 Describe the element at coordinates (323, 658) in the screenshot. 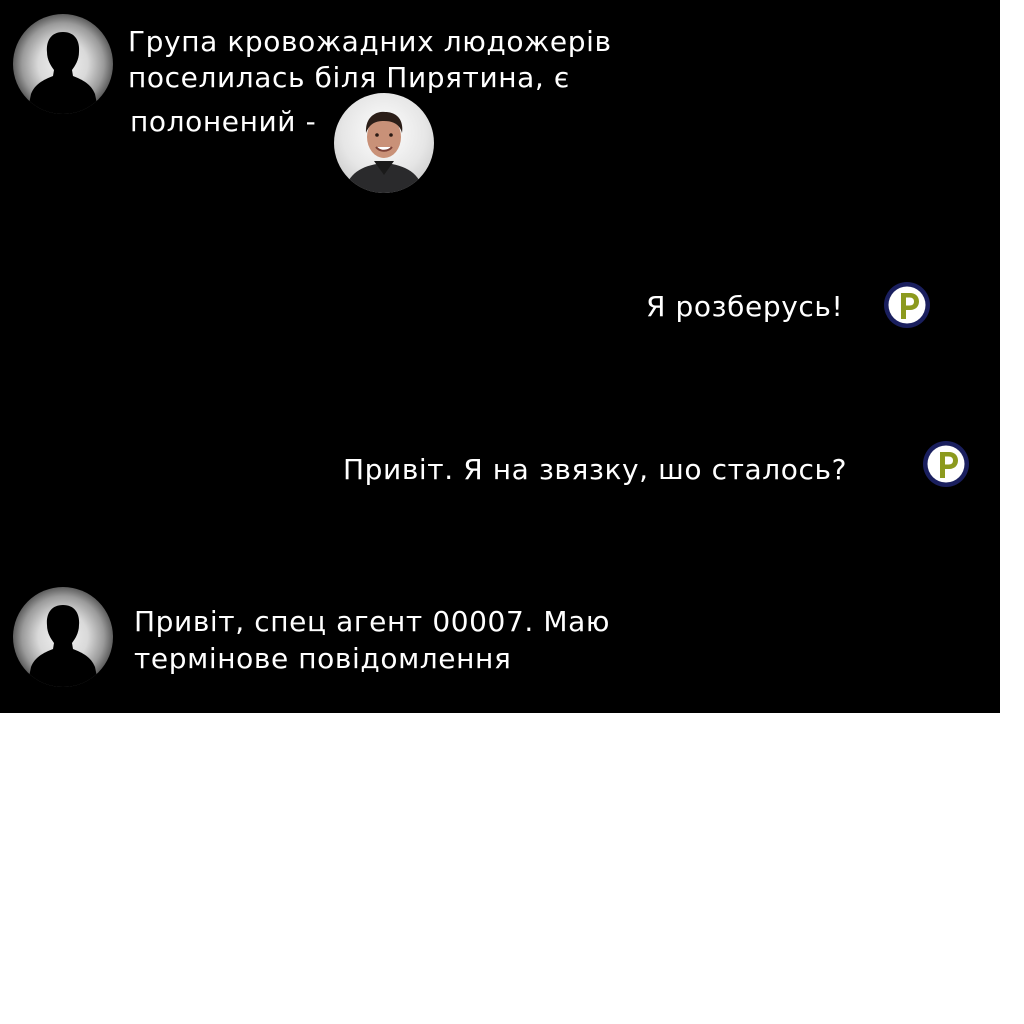

I see `message-4-line-2: термінове повідомлення` at that location.